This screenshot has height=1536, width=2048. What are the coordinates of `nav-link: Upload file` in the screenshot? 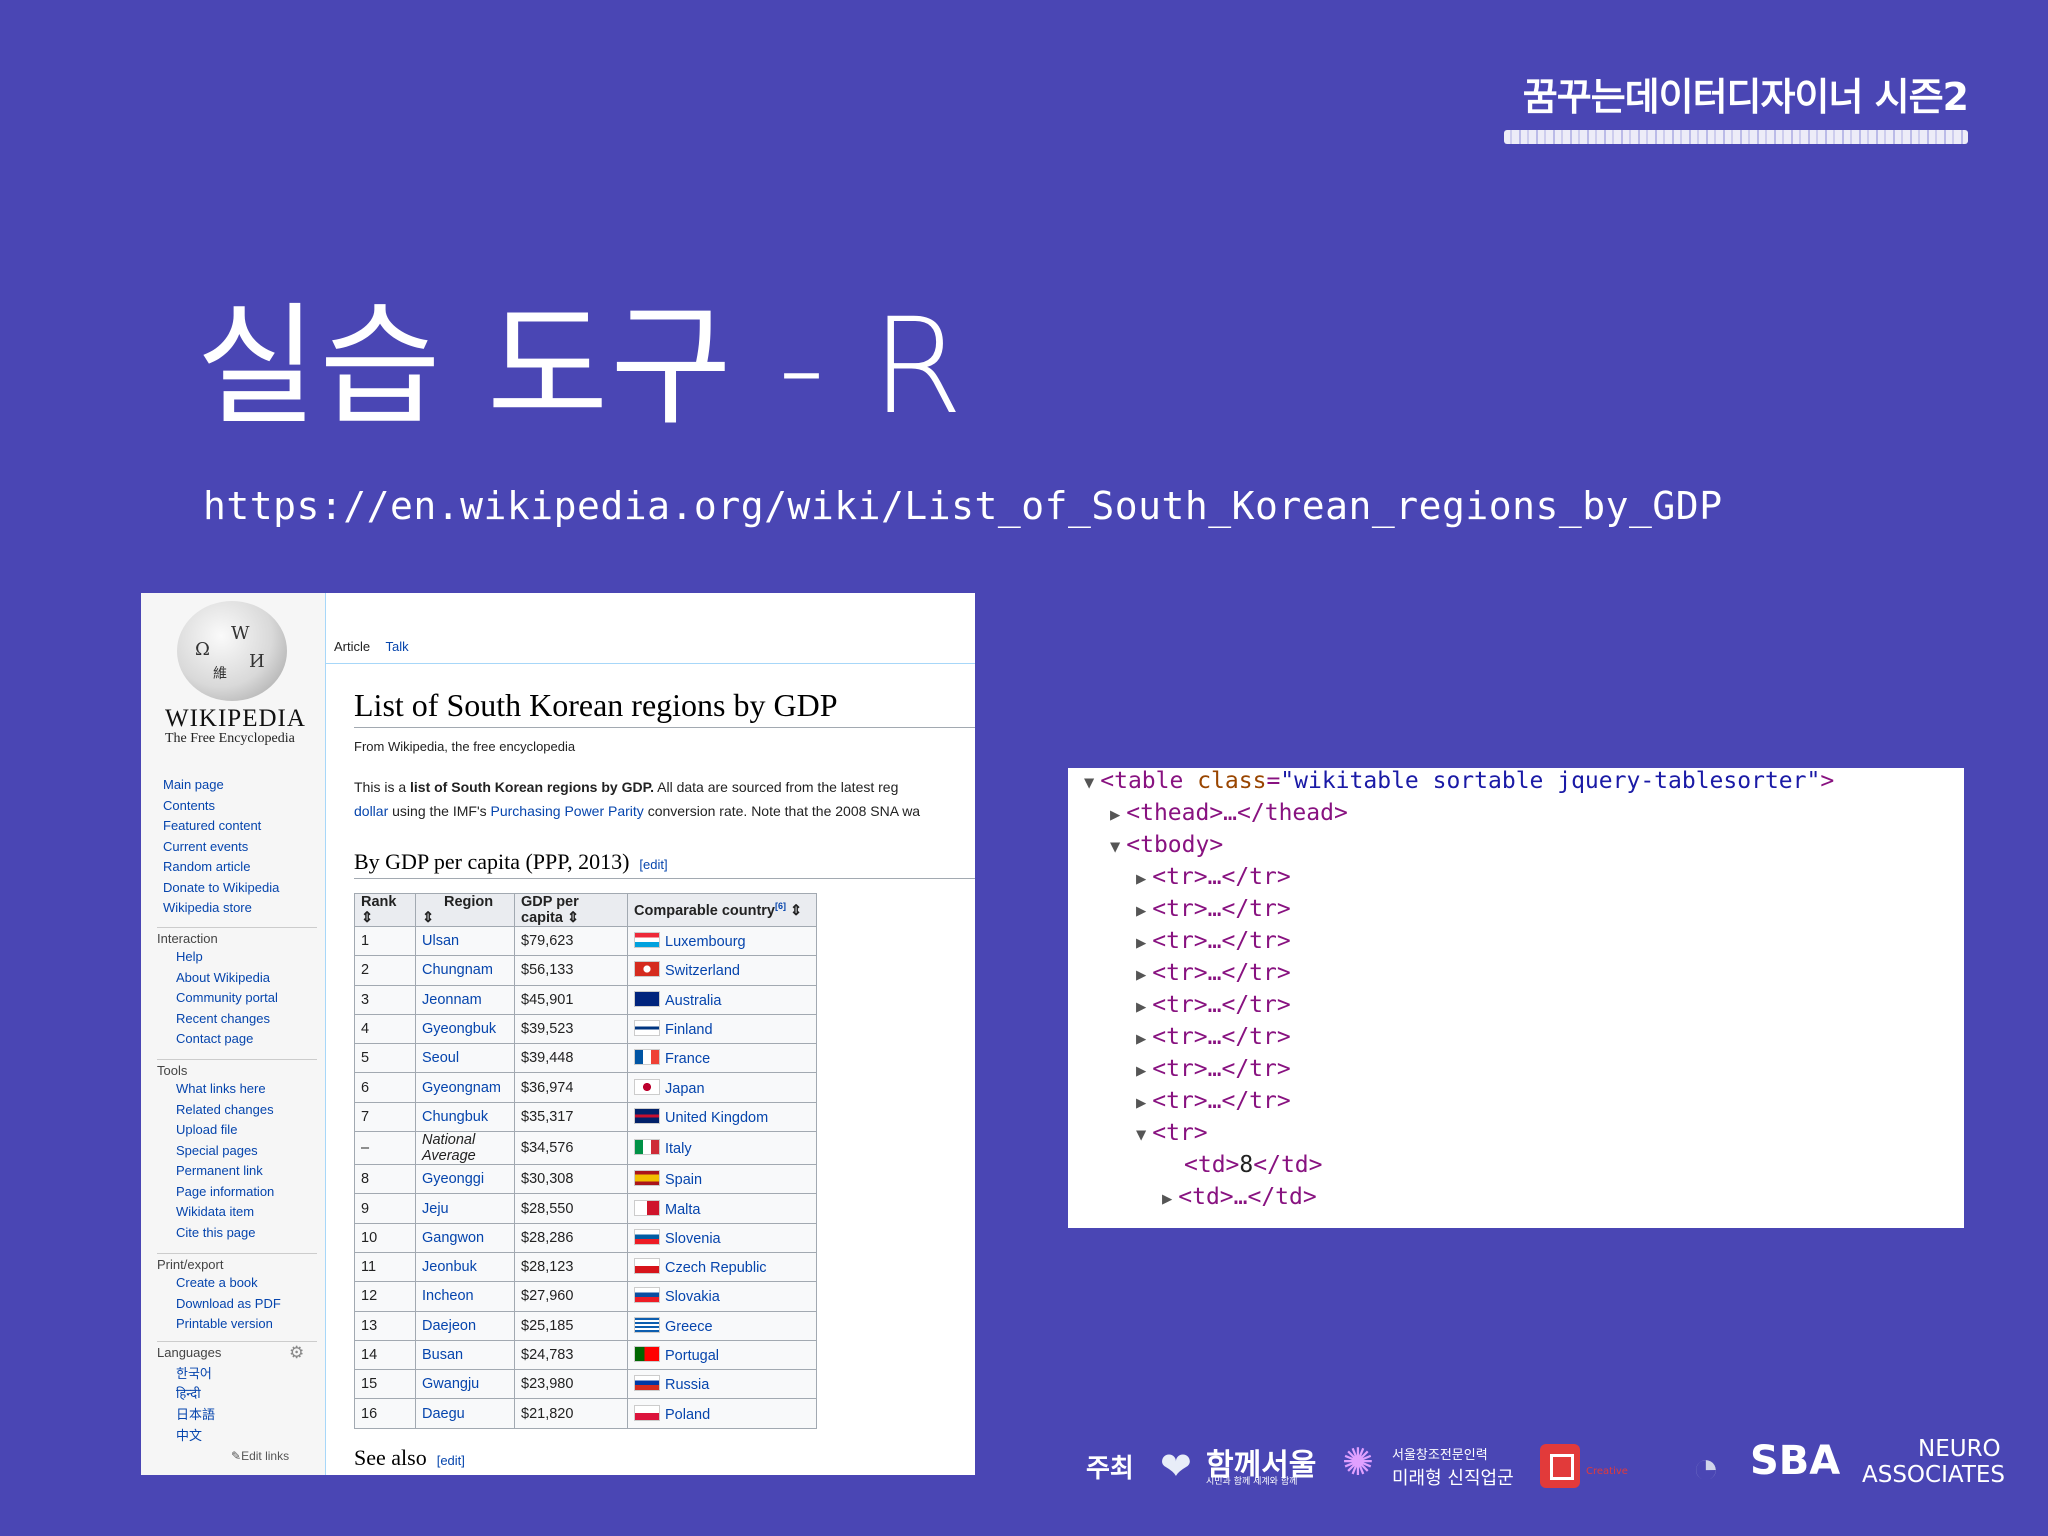 It's located at (225, 1132).